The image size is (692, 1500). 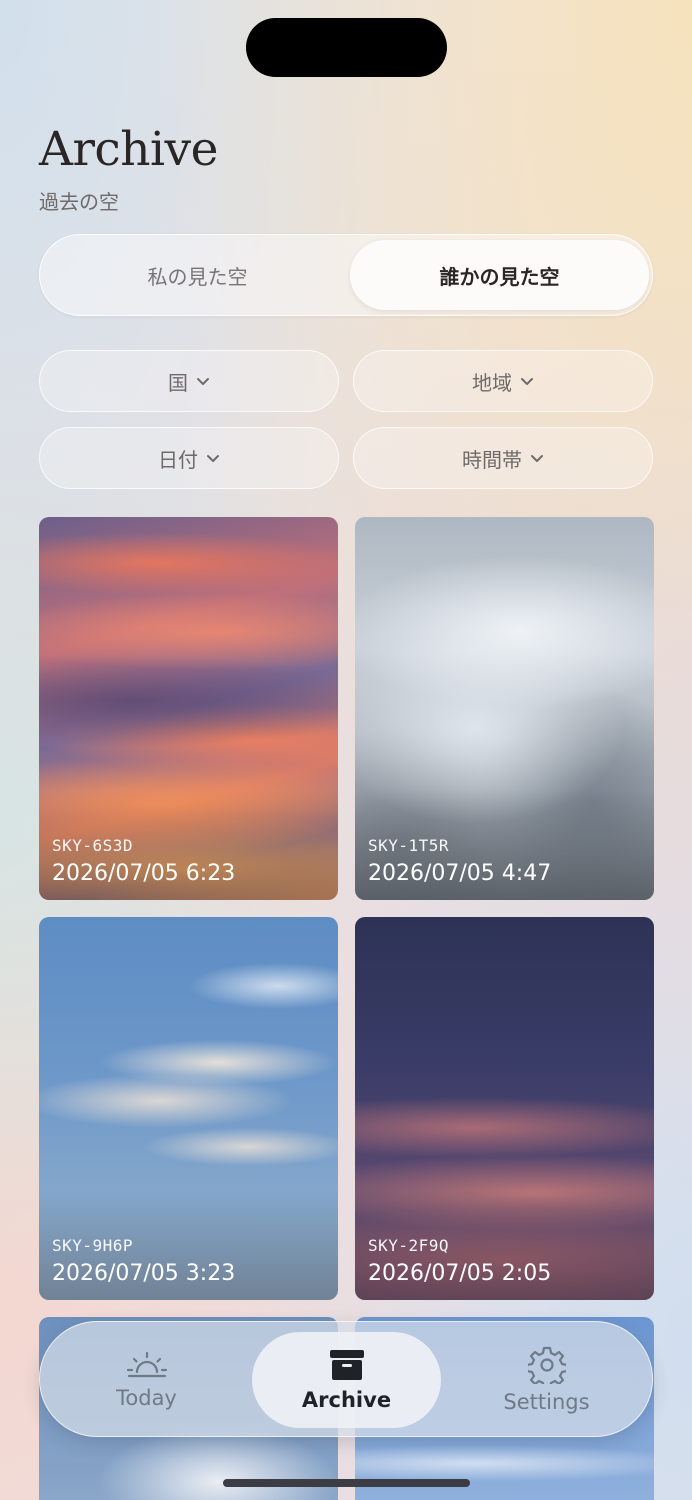 What do you see at coordinates (188, 1108) in the screenshot?
I see `photo-card: SKY-9H6P 2026/07/05 3:23` at bounding box center [188, 1108].